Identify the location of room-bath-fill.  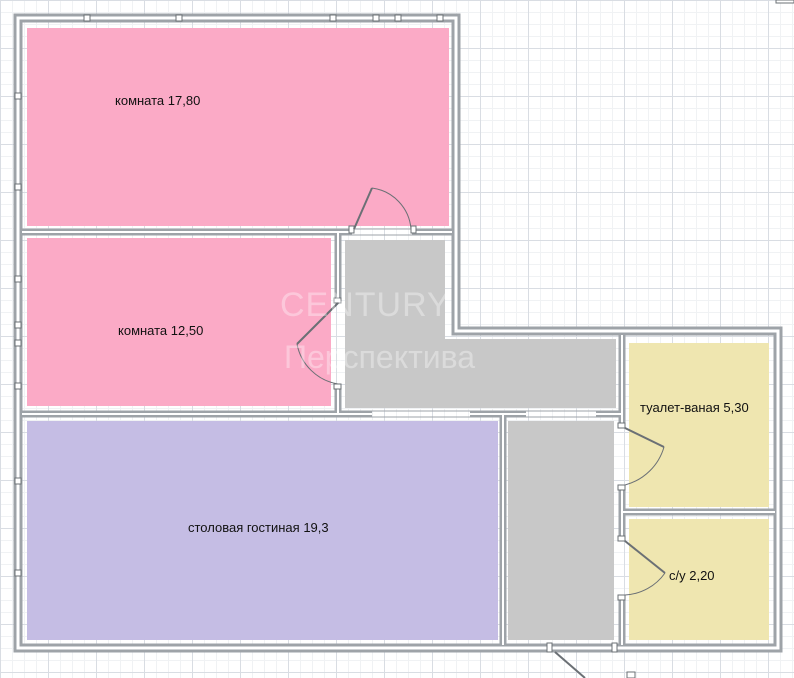
(699, 425).